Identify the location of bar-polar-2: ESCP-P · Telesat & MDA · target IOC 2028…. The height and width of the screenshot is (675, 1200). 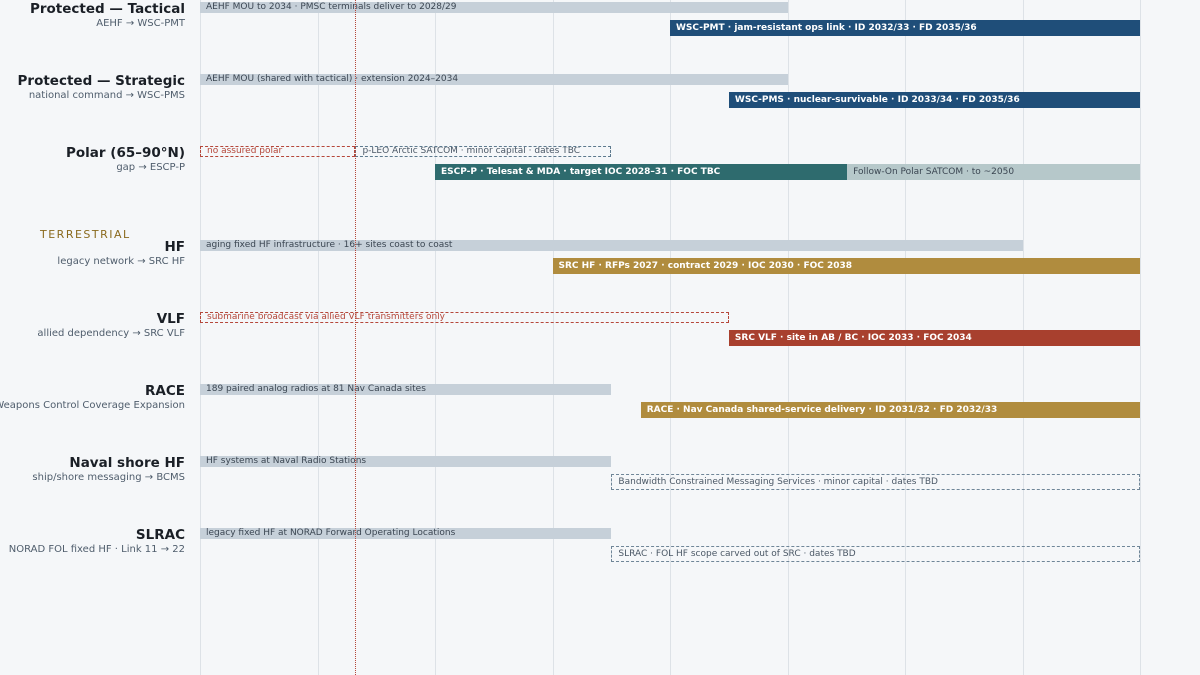
(641, 172).